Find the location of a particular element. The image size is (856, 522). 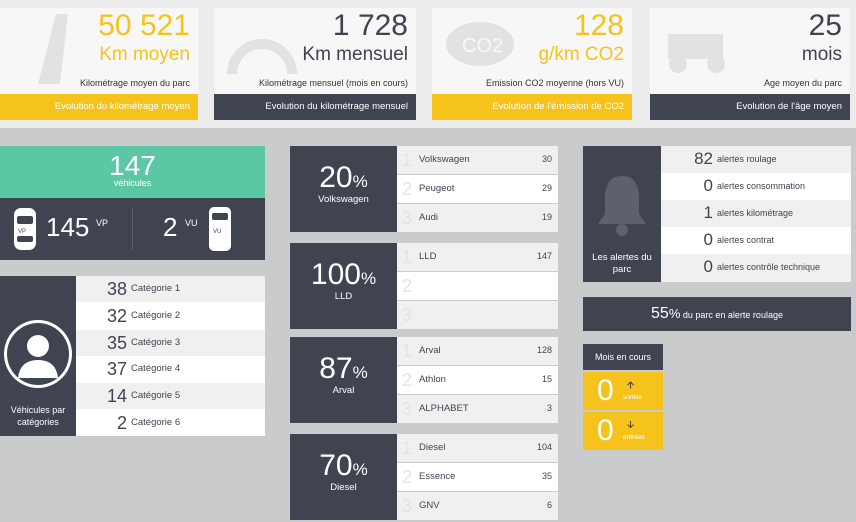

exits-tile: 0 🡩 sorties is located at coordinates (623, 391).